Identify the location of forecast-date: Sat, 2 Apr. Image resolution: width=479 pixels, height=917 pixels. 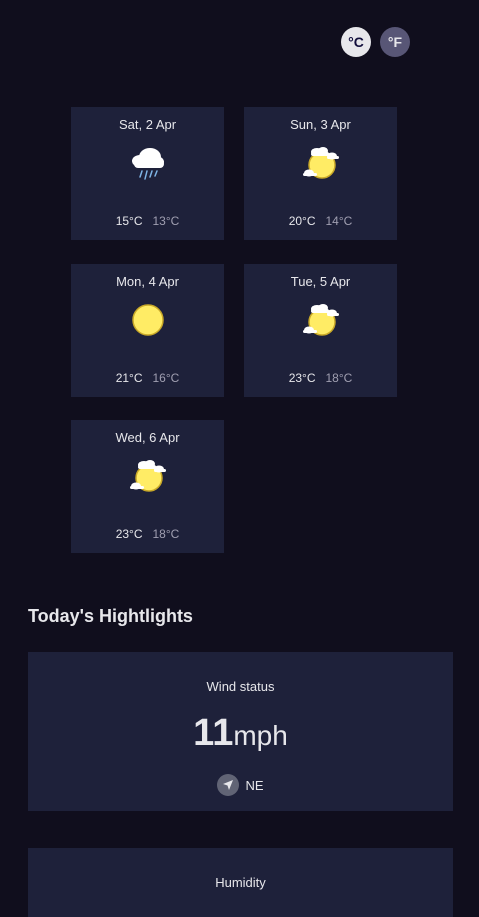
(147, 124).